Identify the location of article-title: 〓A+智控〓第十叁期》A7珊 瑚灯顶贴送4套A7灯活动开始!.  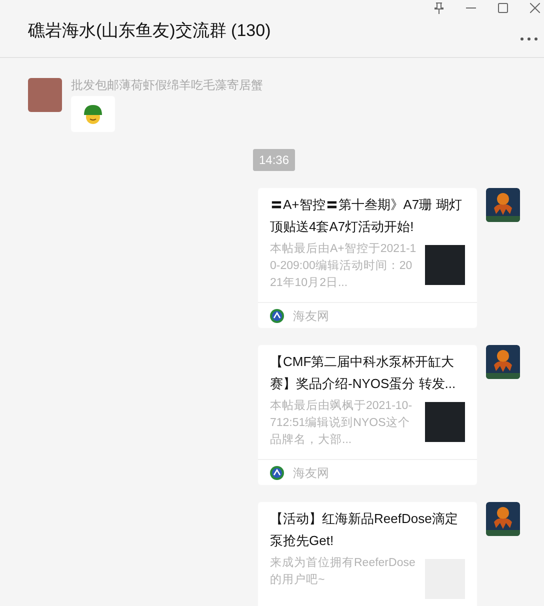
(366, 216).